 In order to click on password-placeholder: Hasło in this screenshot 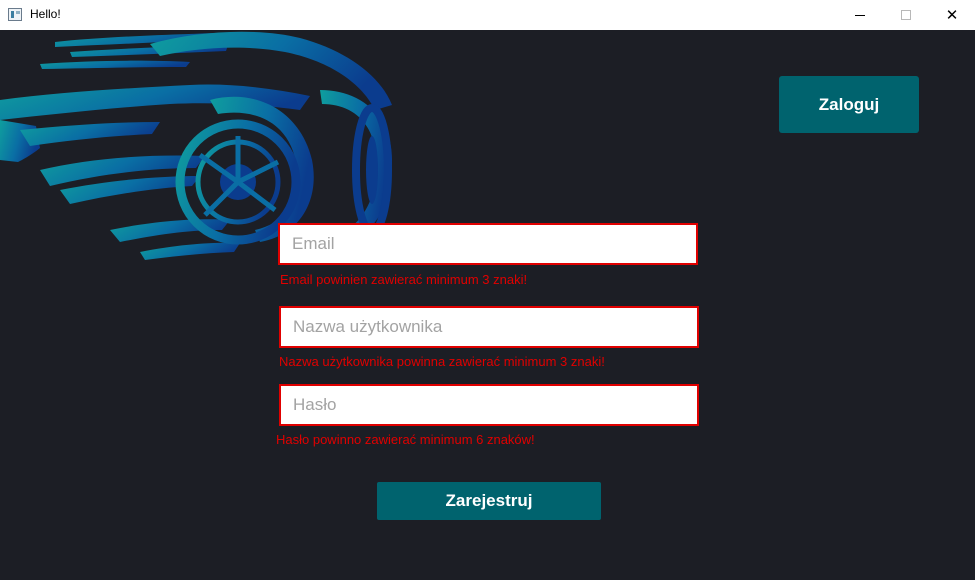, I will do `click(315, 404)`.